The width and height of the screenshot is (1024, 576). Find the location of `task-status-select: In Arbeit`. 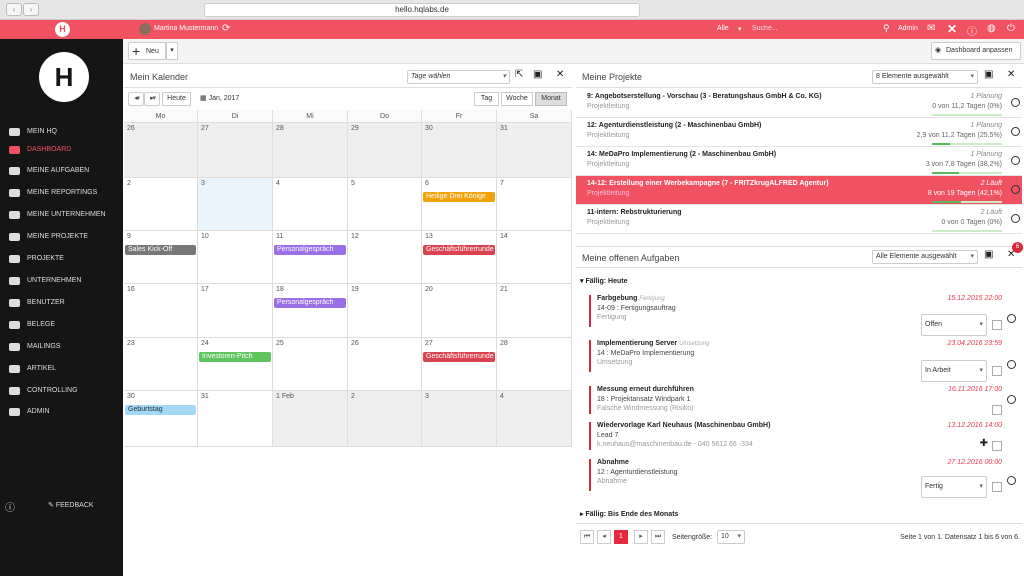

task-status-select: In Arbeit is located at coordinates (954, 371).